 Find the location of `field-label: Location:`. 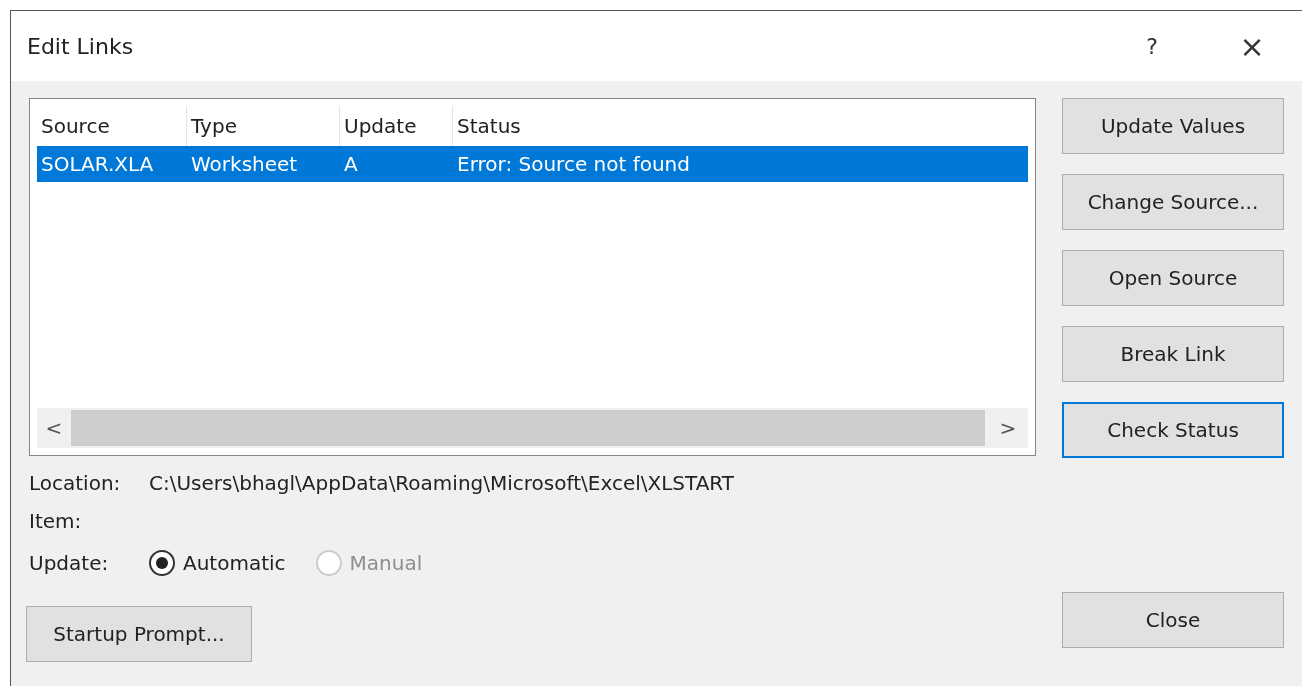

field-label: Location: is located at coordinates (75, 483).